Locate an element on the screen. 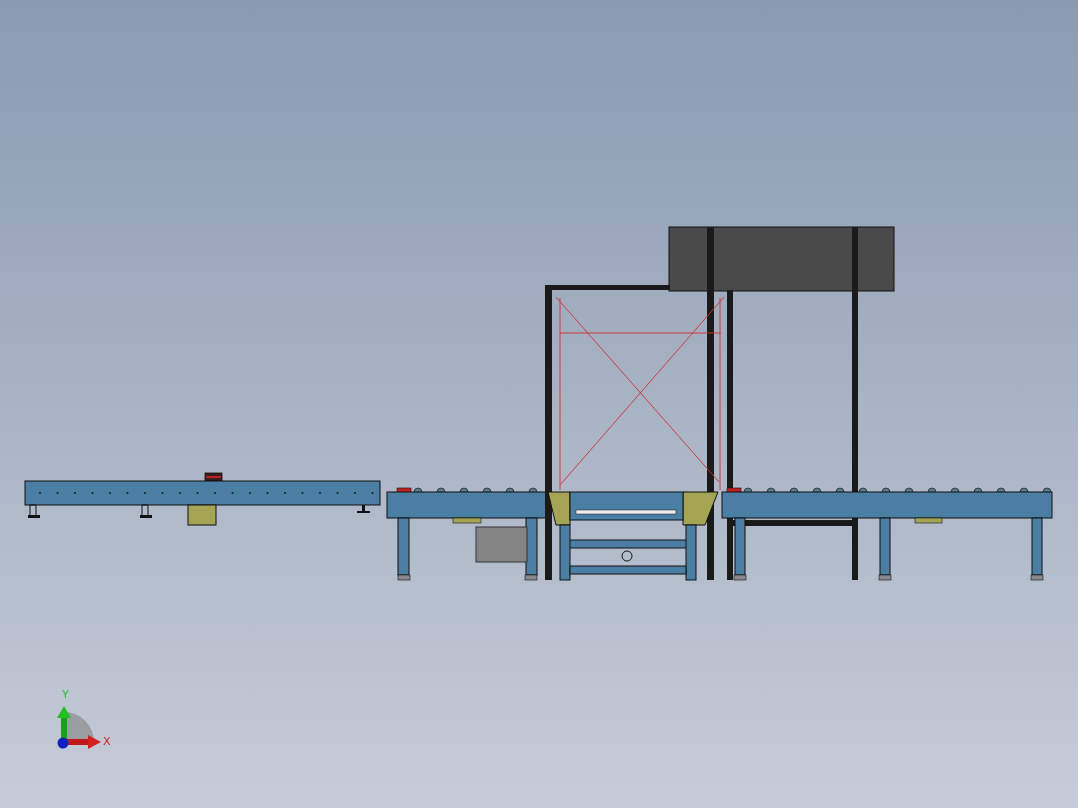 The height and width of the screenshot is (808, 1078). y-axis-label: Y is located at coordinates (65, 694).